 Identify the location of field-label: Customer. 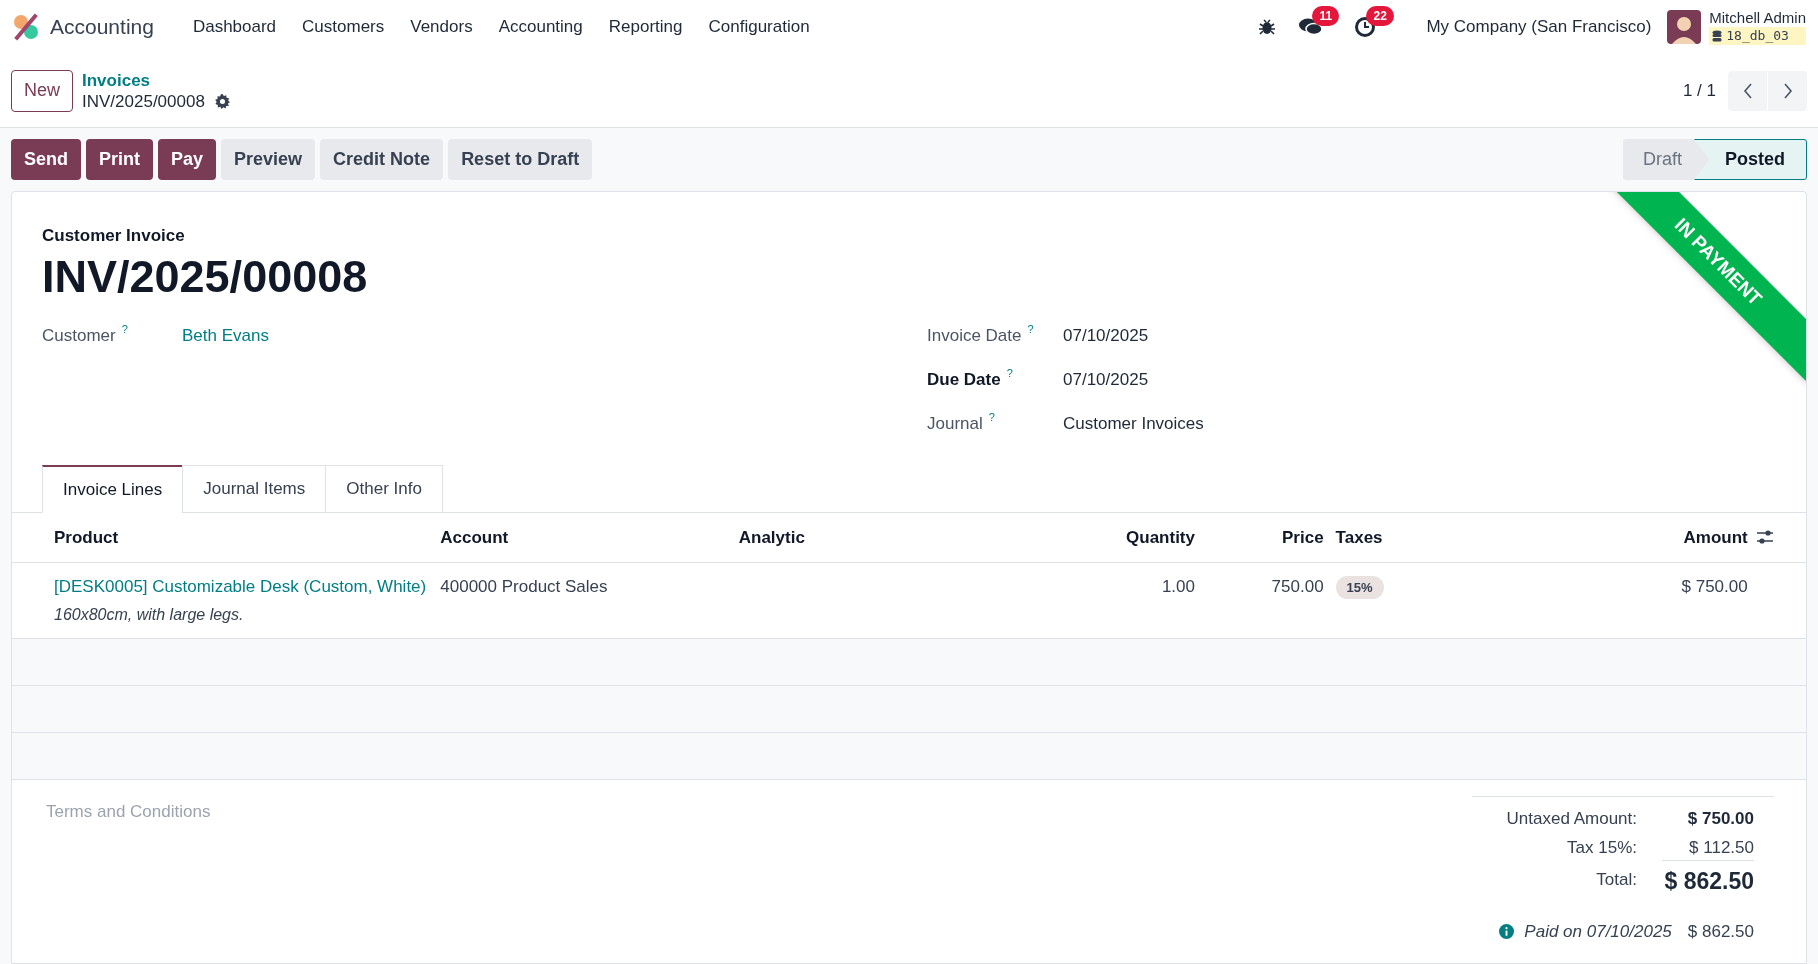
(79, 336).